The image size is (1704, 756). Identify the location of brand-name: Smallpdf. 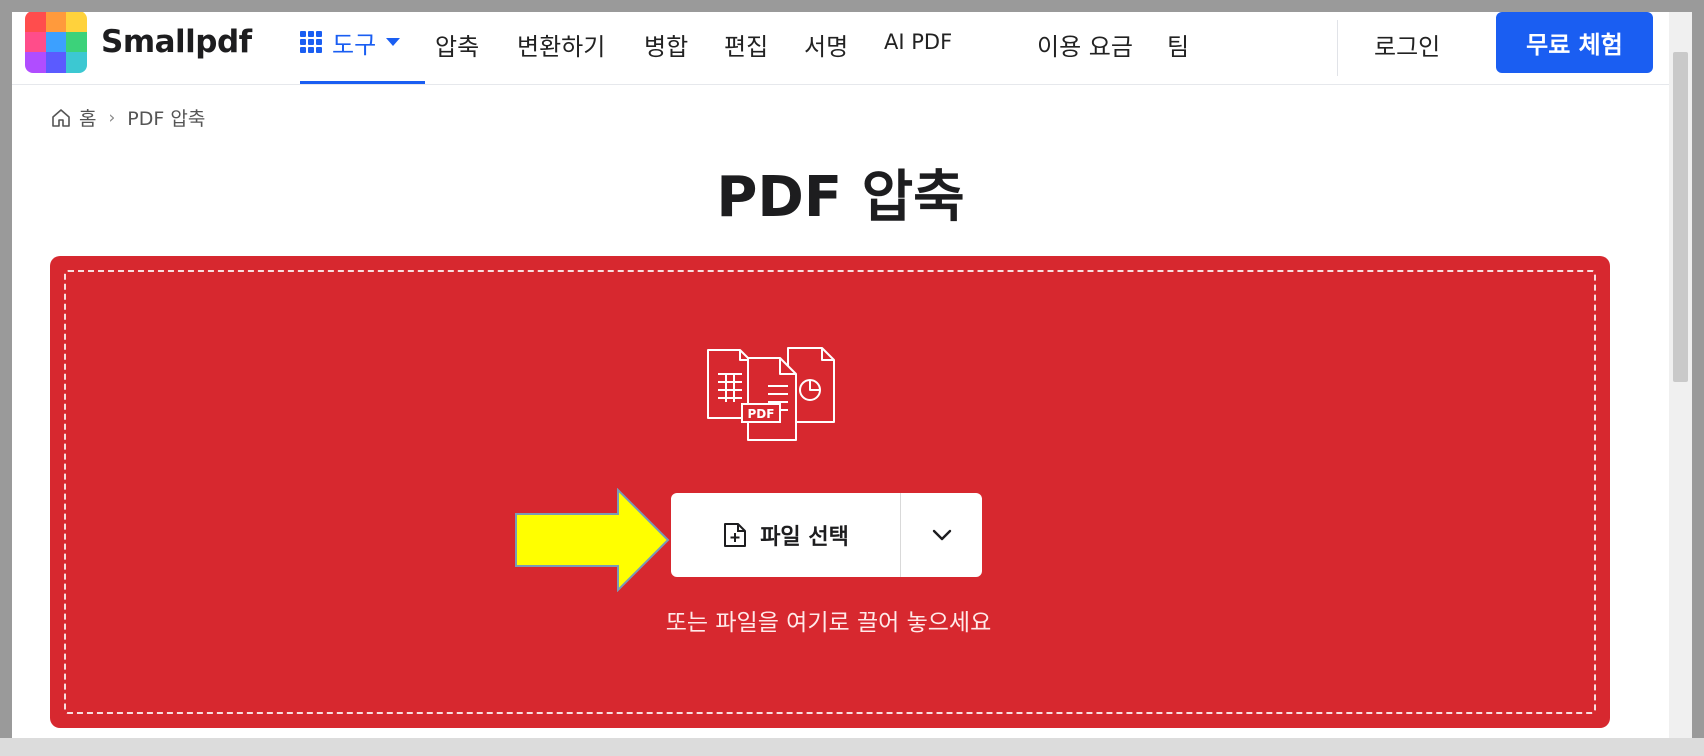
(176, 42).